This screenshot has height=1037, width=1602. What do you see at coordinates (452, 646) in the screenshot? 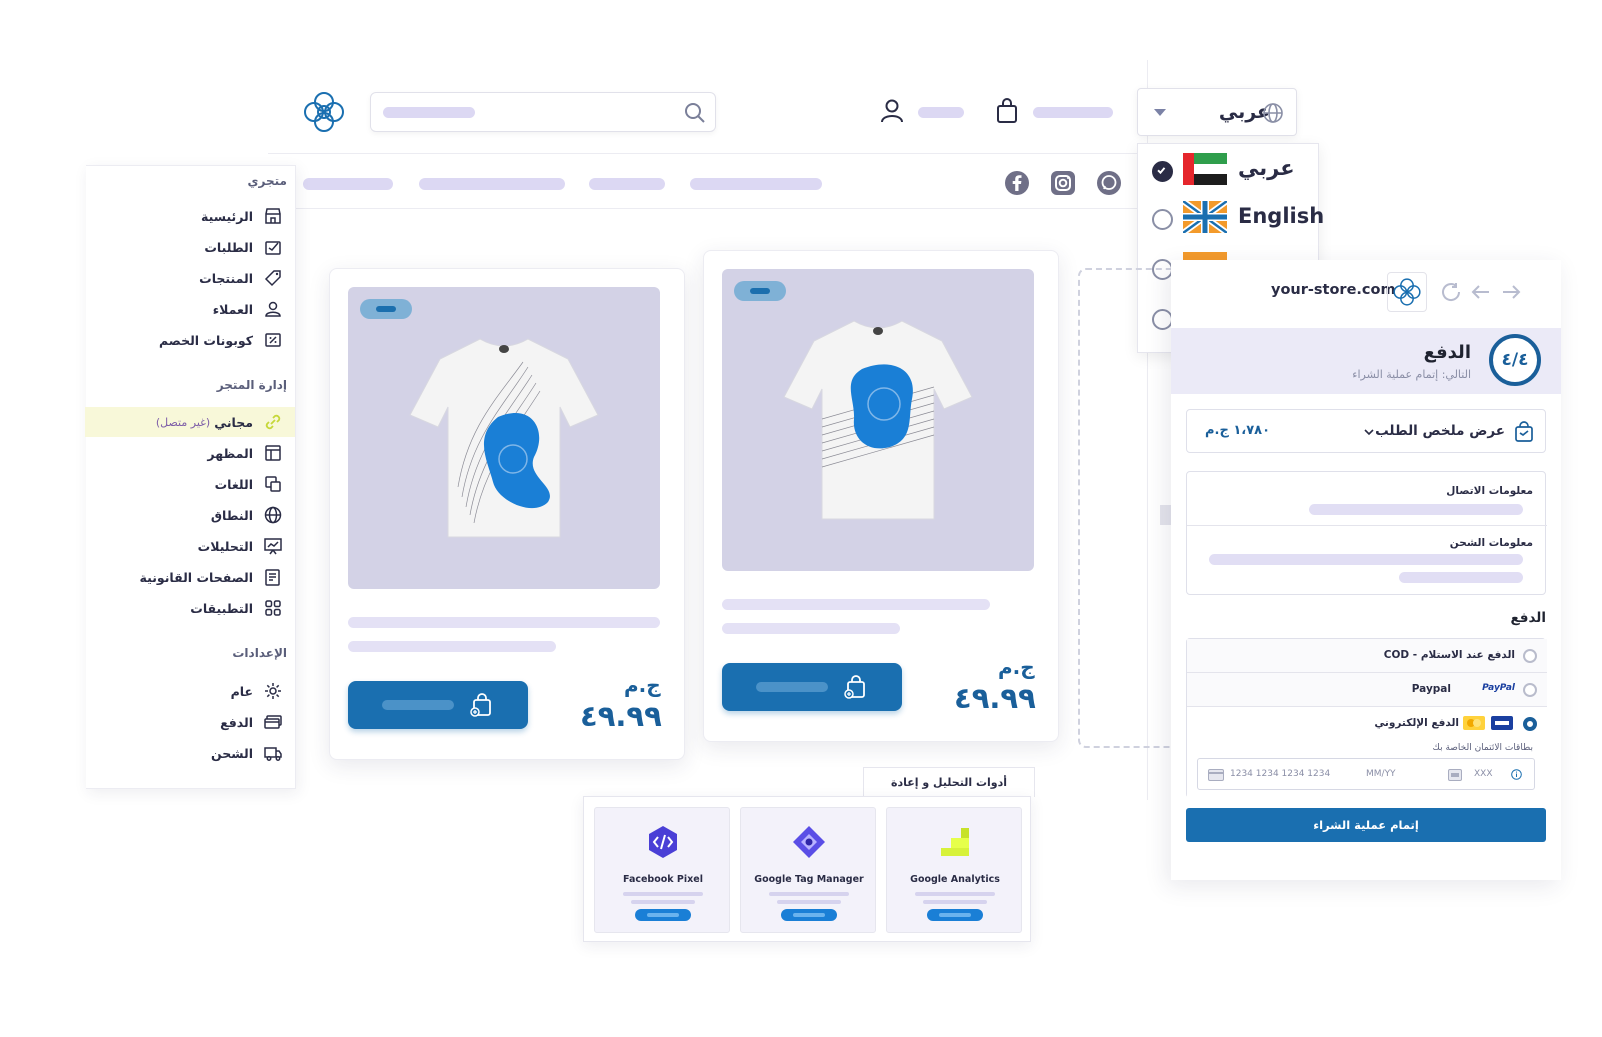
I see `product-title-placeholder` at bounding box center [452, 646].